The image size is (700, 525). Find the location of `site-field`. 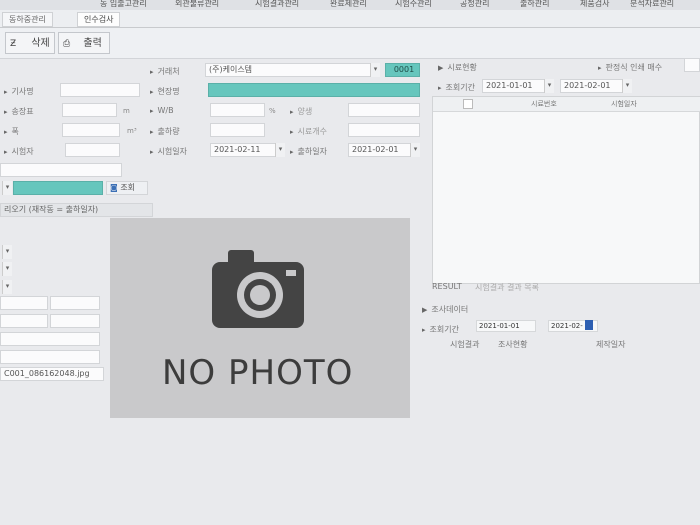

site-field is located at coordinates (314, 90).